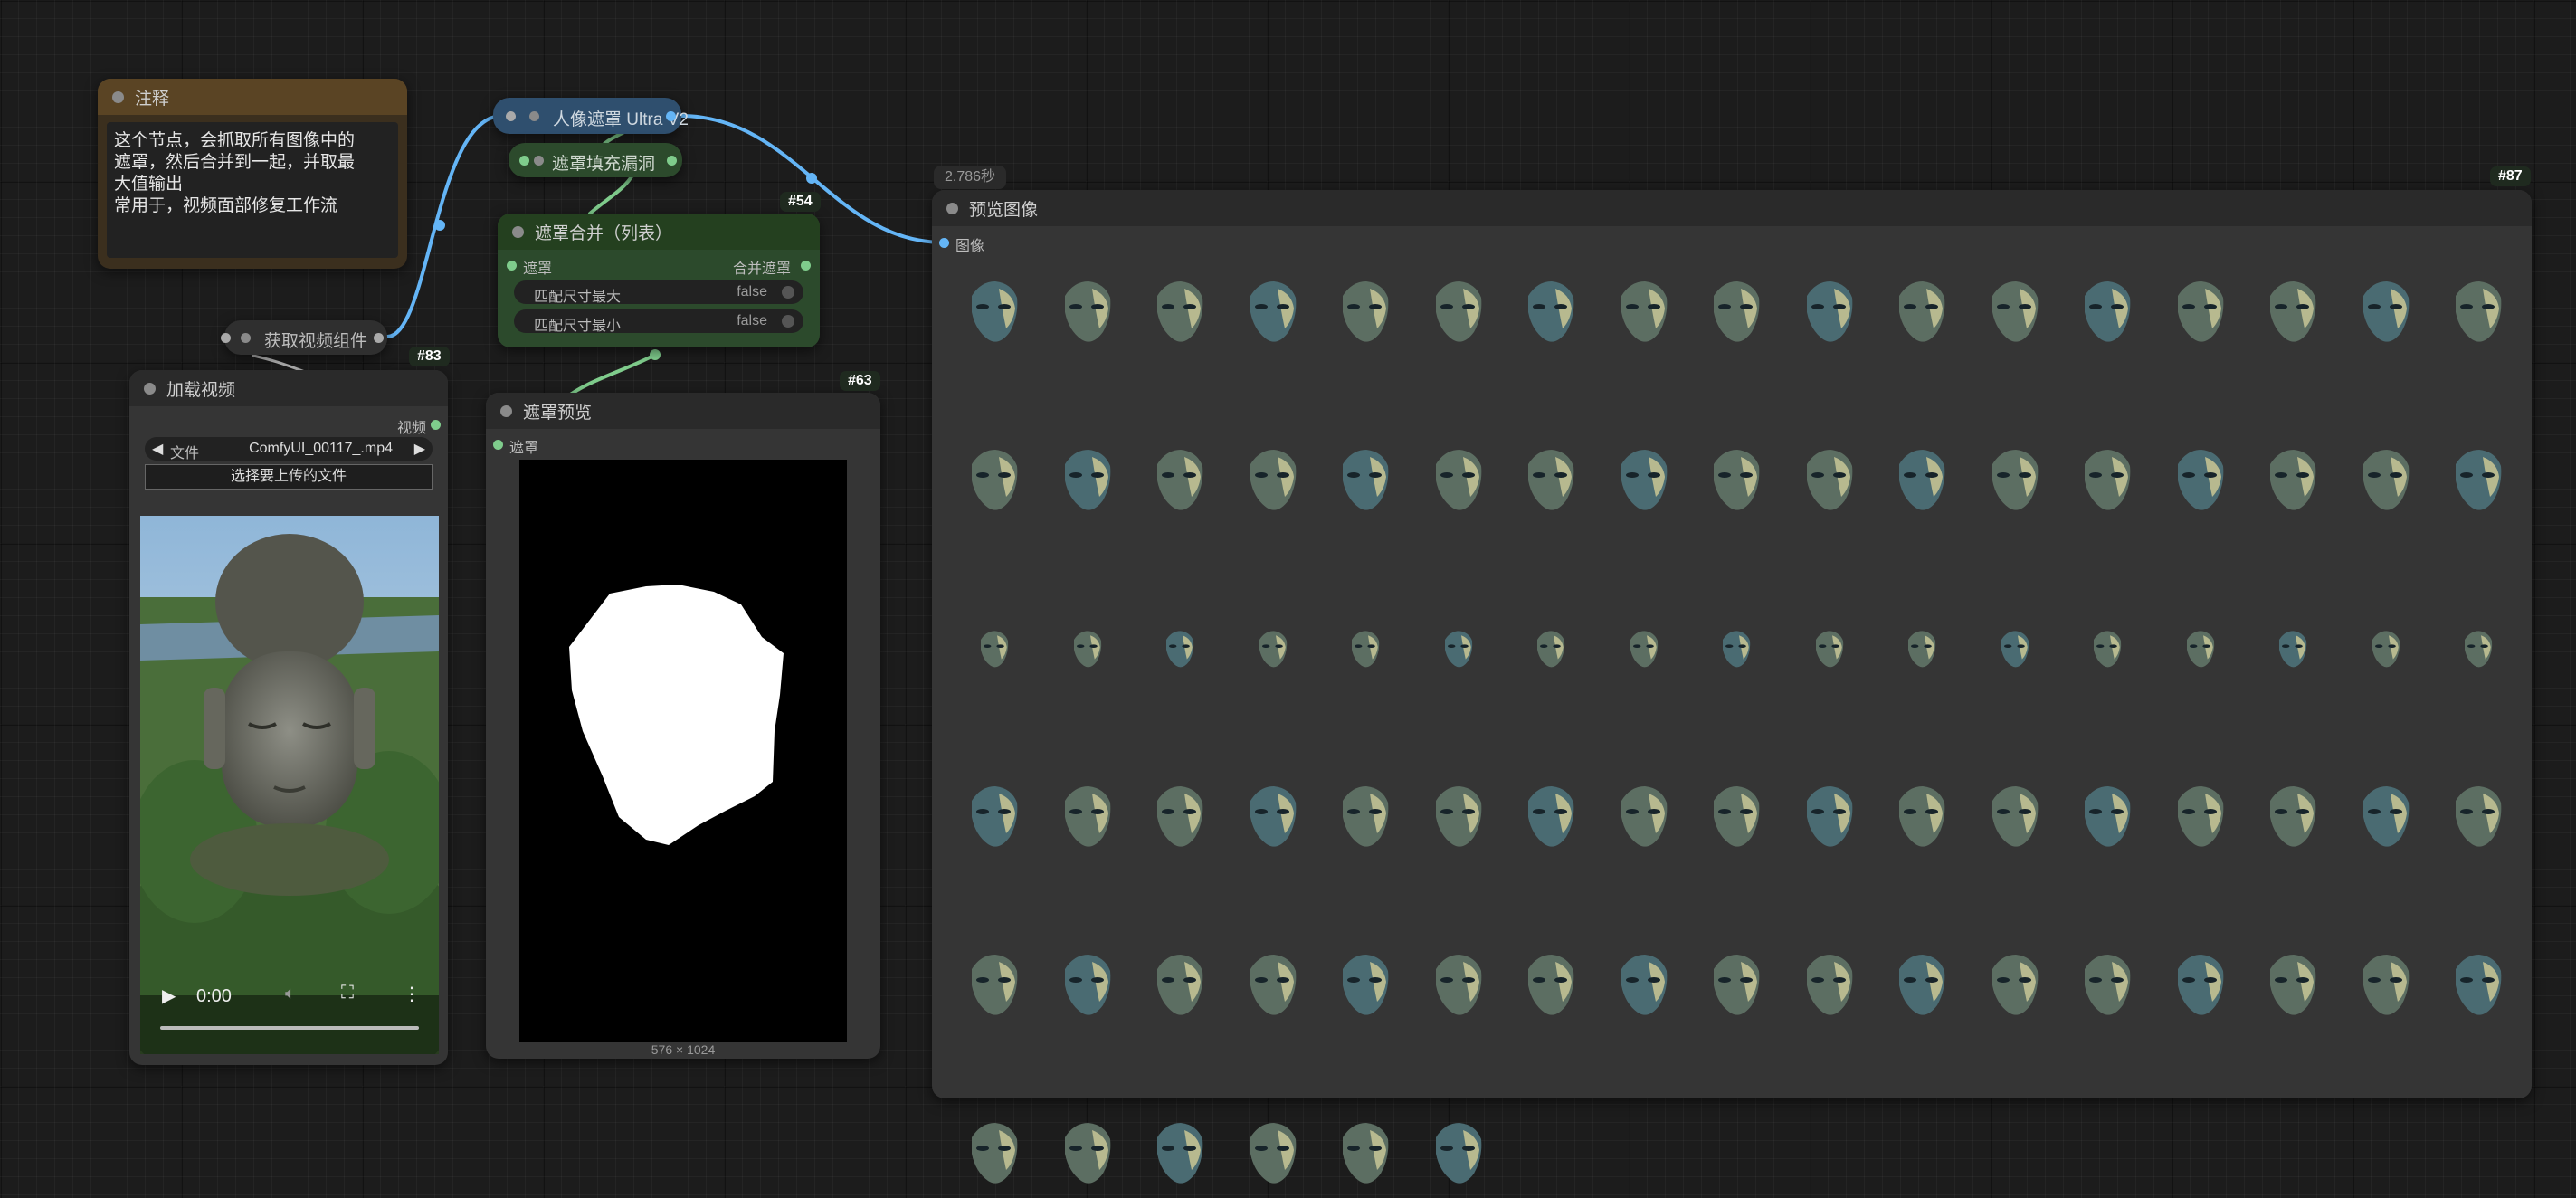  I want to click on file-selector: ◀ 文件 ComfyUI_00117_.mp4 ▶, so click(289, 449).